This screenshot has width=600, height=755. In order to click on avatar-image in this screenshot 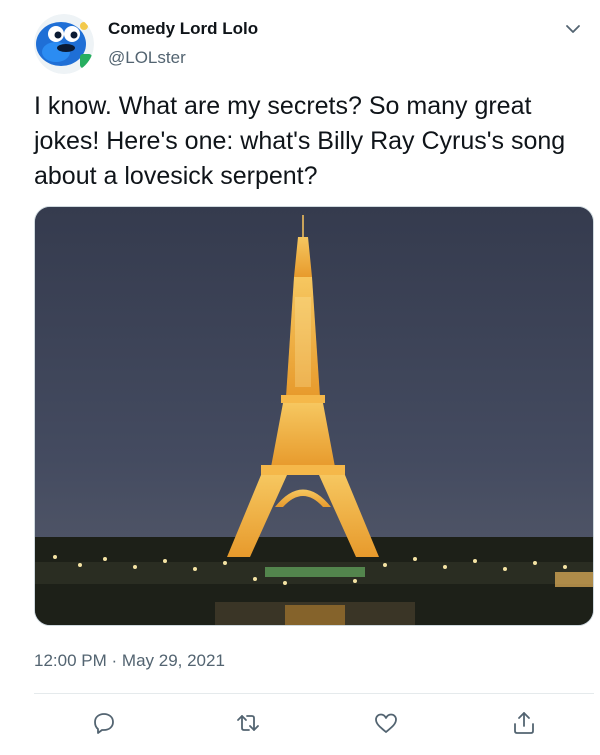, I will do `click(64, 44)`.